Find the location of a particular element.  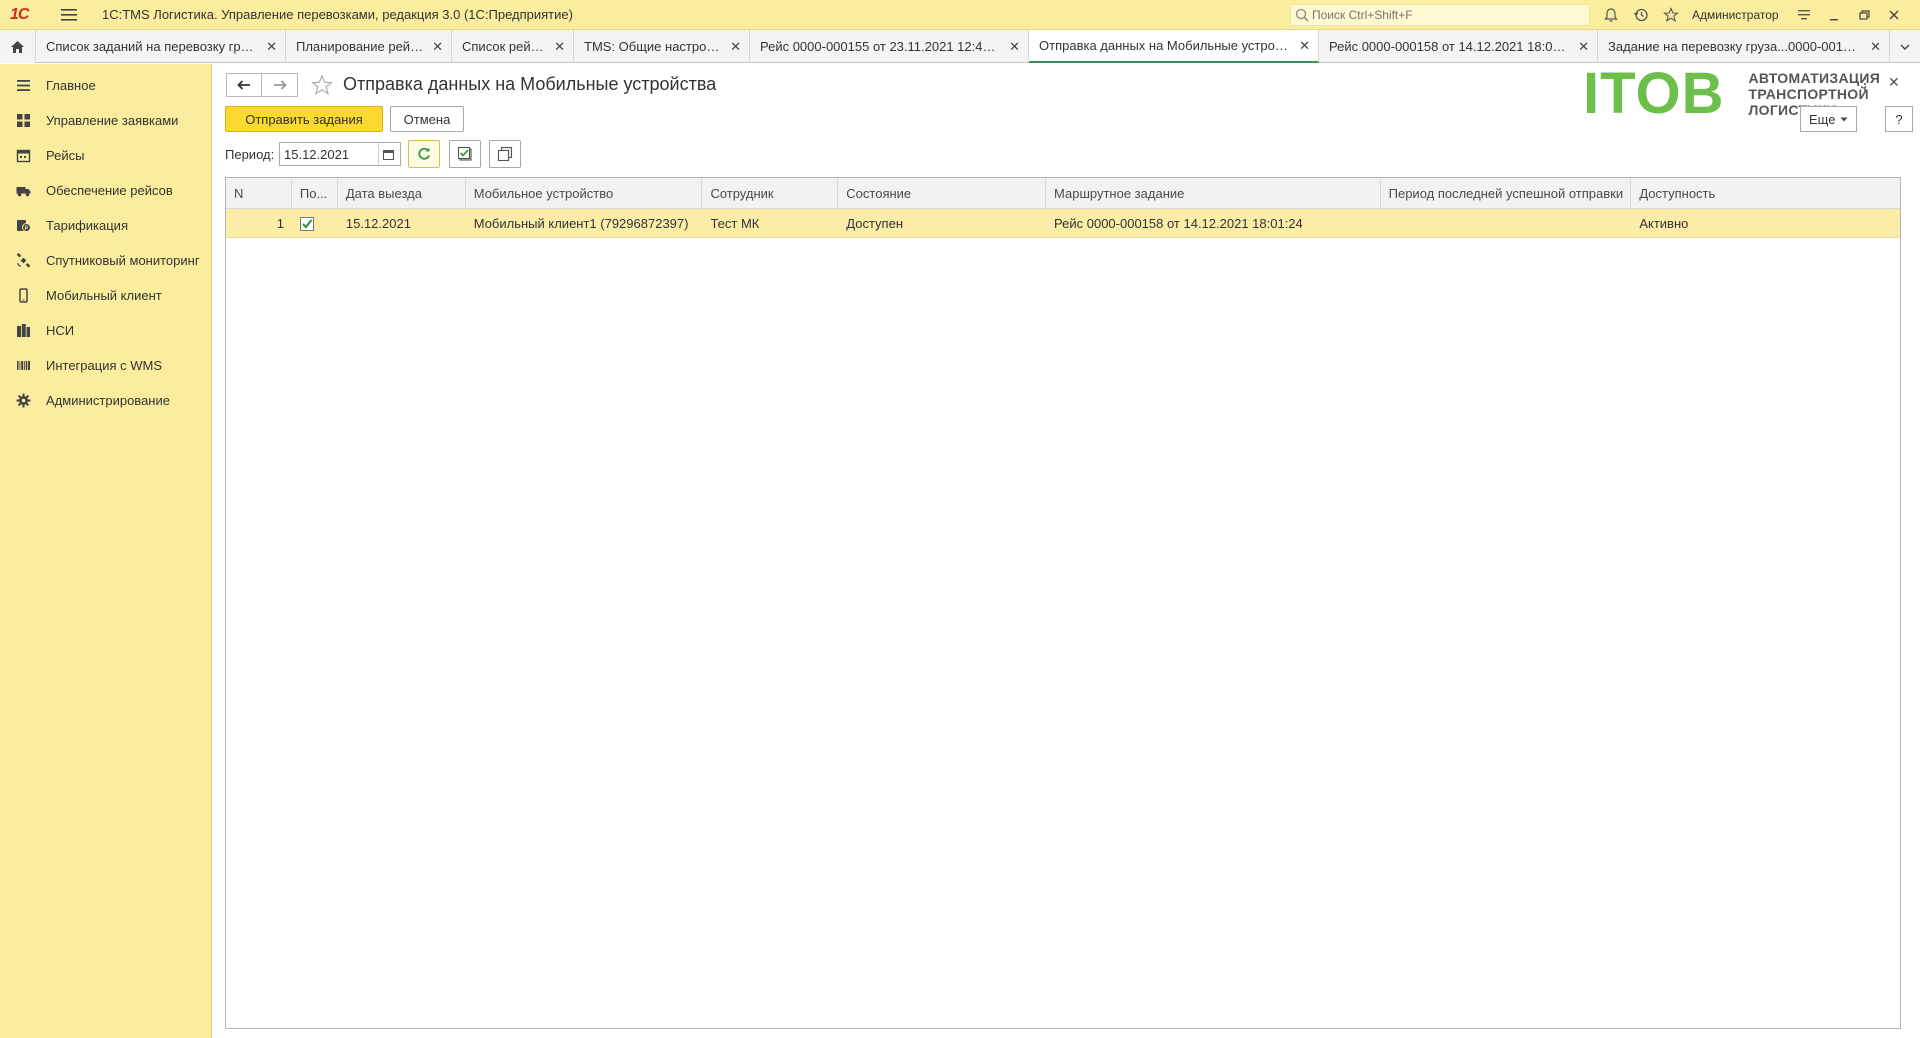

refresh-icon is located at coordinates (424, 153).